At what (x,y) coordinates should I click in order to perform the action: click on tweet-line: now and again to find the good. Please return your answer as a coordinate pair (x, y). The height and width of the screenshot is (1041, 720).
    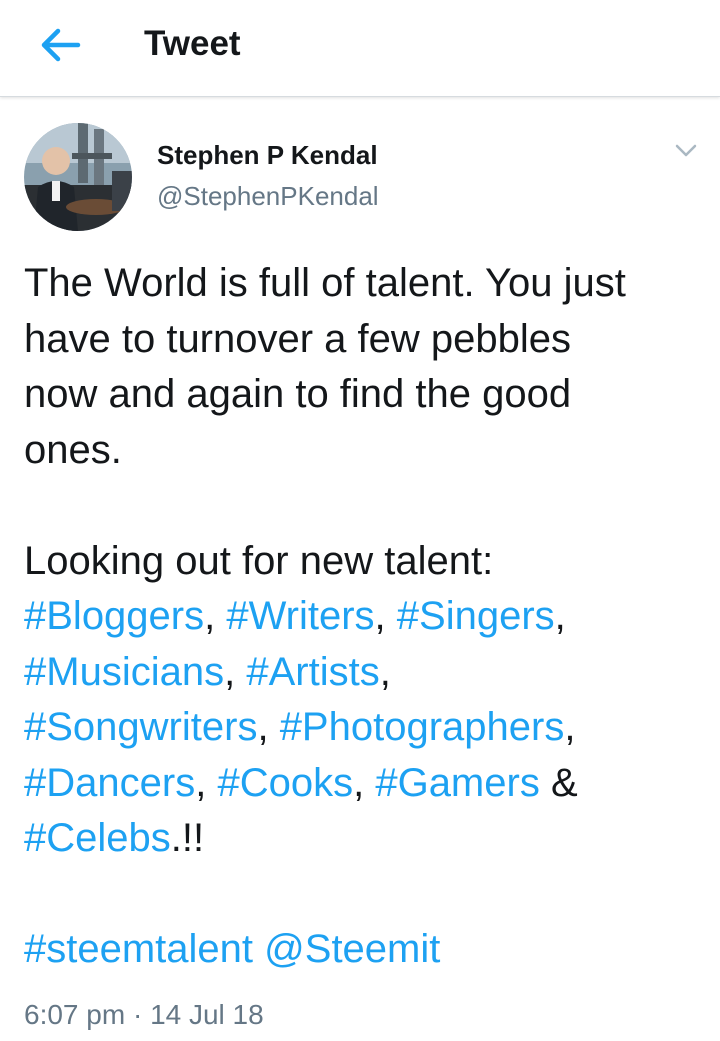
    Looking at the image, I should click on (298, 394).